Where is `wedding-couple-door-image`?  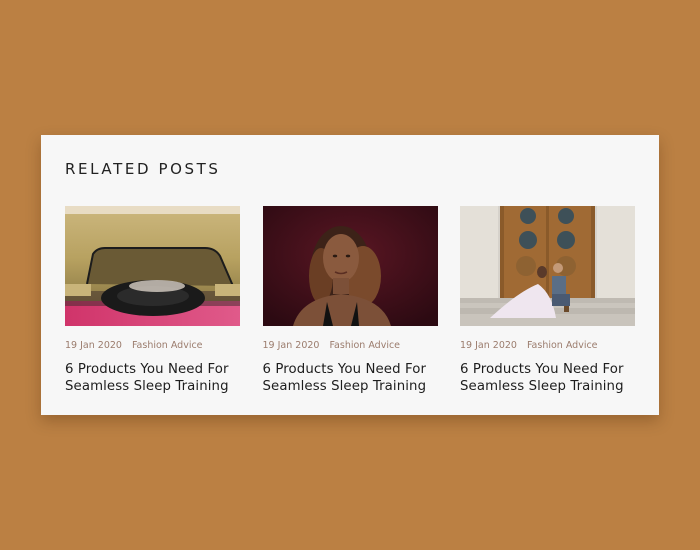
wedding-couple-door-image is located at coordinates (547, 266).